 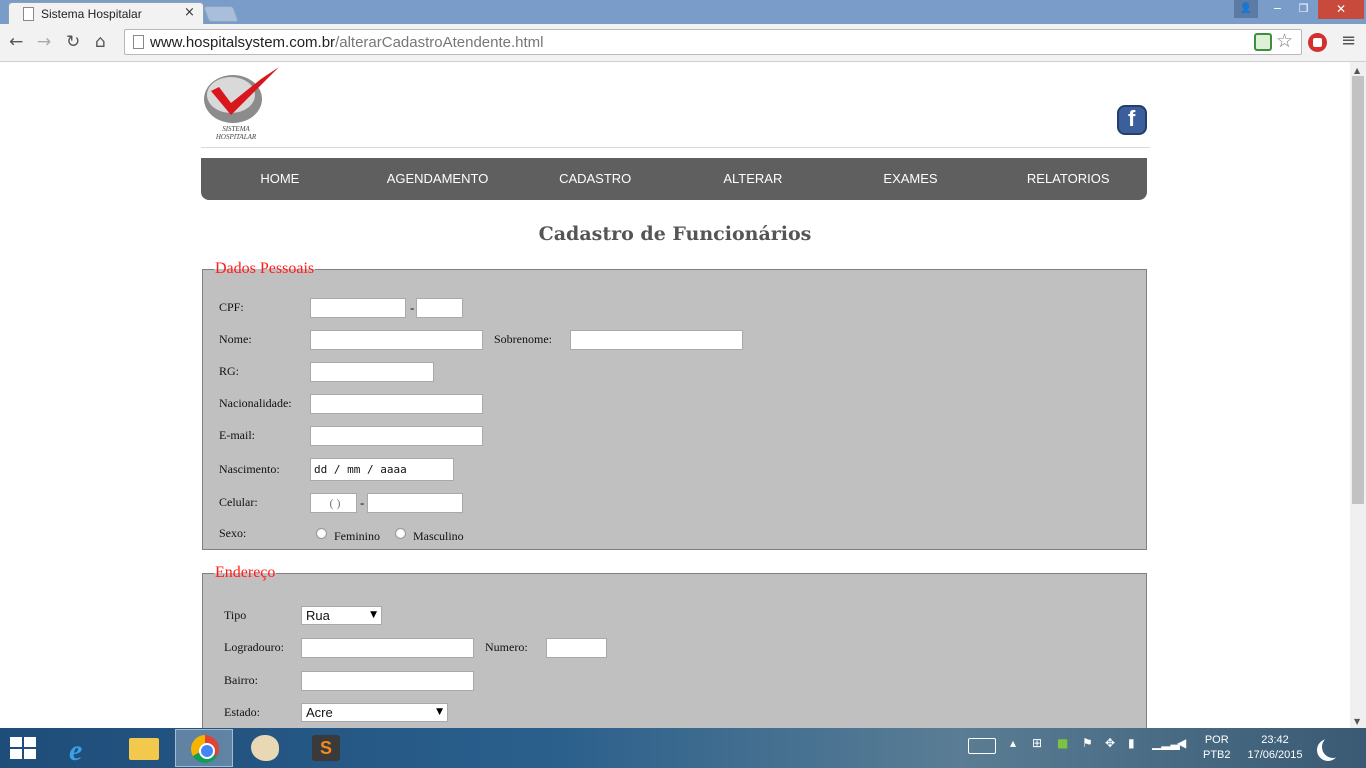 What do you see at coordinates (28, 14) in the screenshot?
I see `page-icon` at bounding box center [28, 14].